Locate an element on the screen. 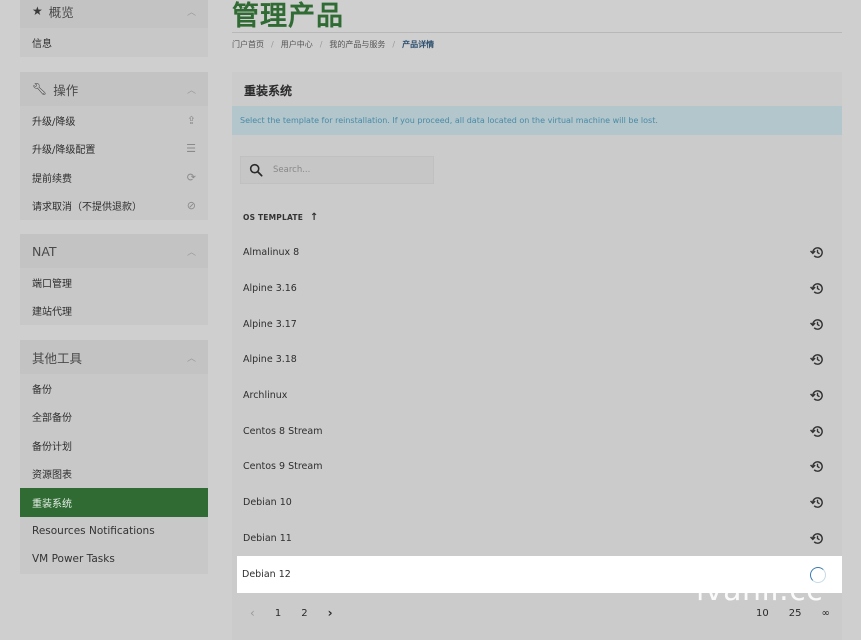 Image resolution: width=861 pixels, height=640 pixels. sidebar-item-resource-graphs: 资源图表 is located at coordinates (114, 474).